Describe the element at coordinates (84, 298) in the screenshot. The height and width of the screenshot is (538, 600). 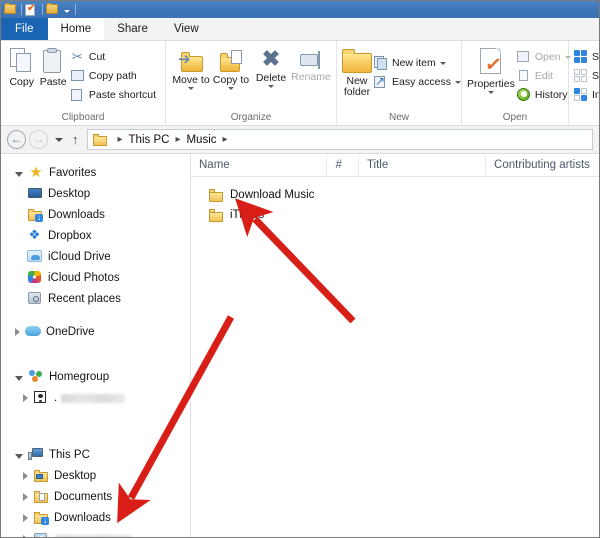
I see `nav-label-recent-places: Recent places` at that location.